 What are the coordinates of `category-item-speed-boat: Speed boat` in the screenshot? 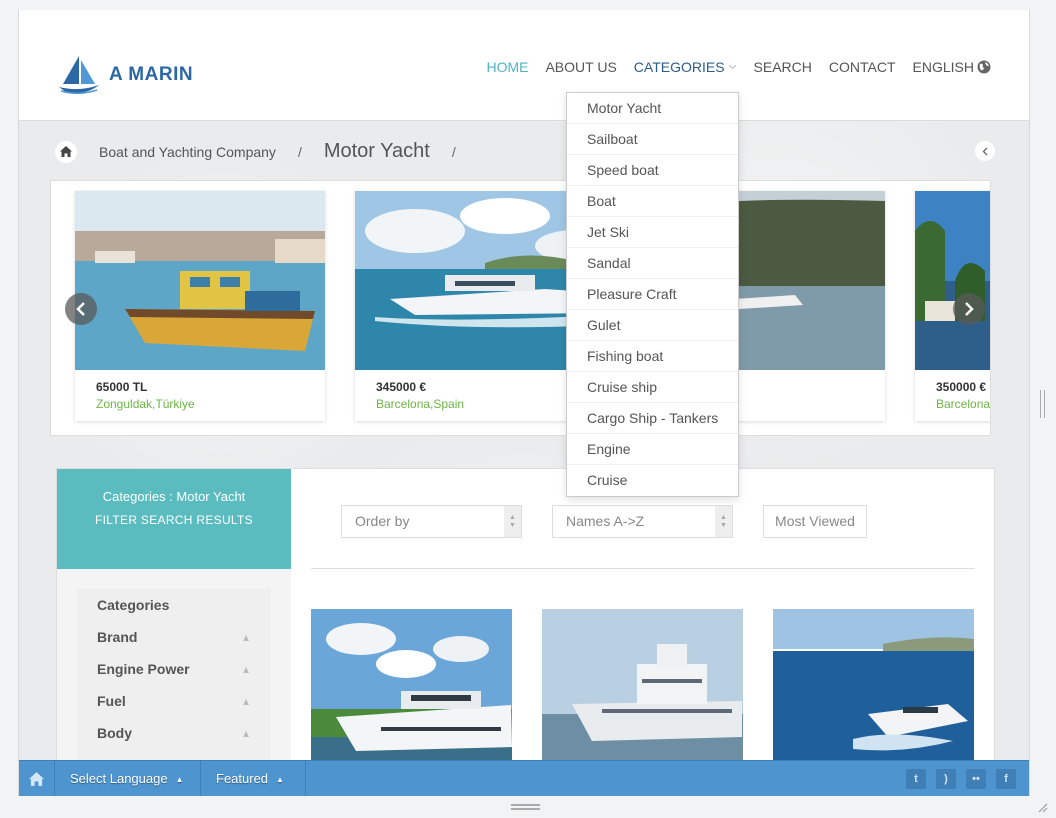 It's located at (652, 170).